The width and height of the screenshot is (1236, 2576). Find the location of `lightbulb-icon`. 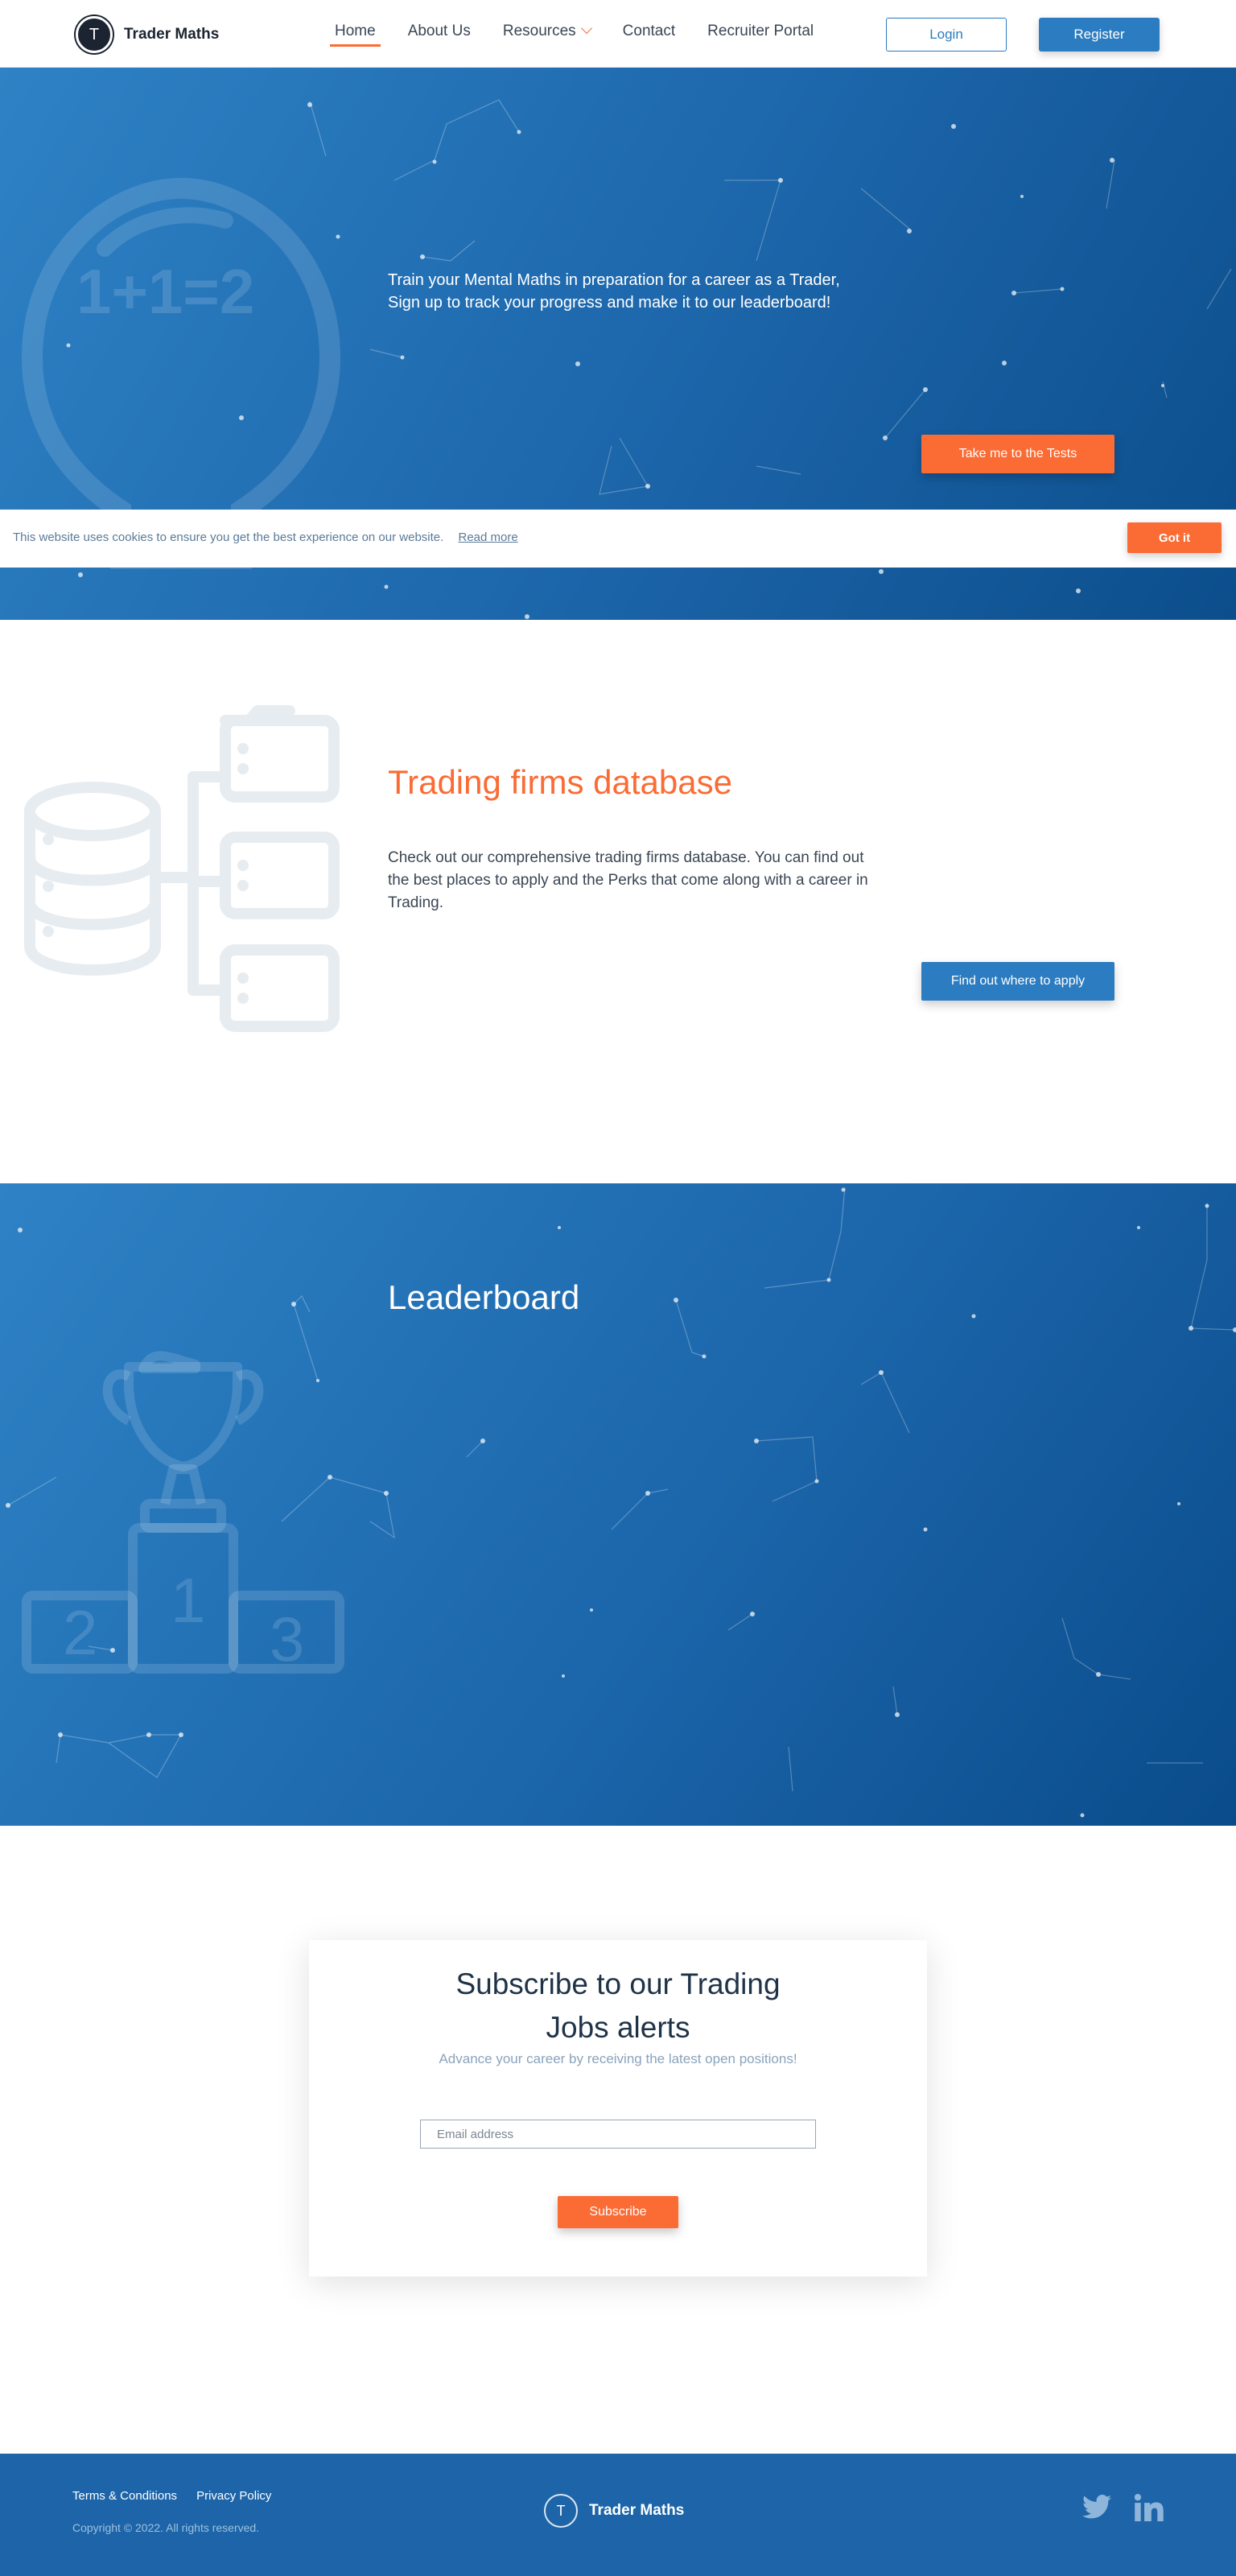

lightbulb-icon is located at coordinates (181, 373).